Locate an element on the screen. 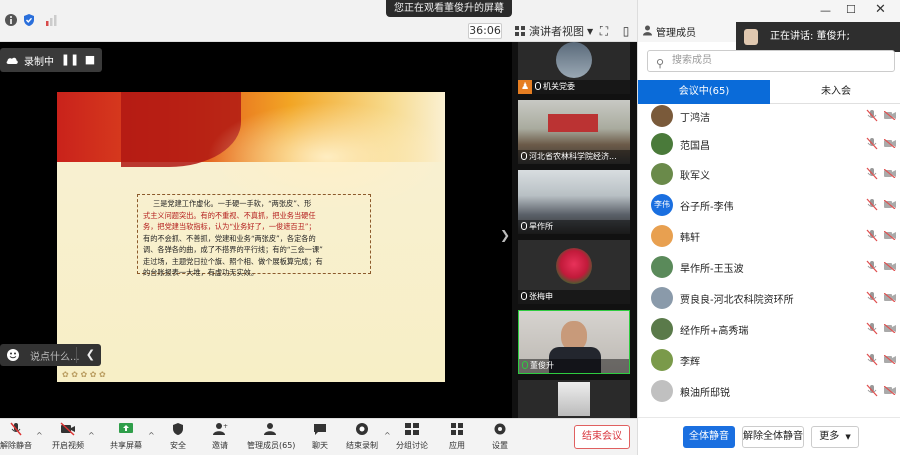  member-row: 丁鸿洁 is located at coordinates (769, 117).